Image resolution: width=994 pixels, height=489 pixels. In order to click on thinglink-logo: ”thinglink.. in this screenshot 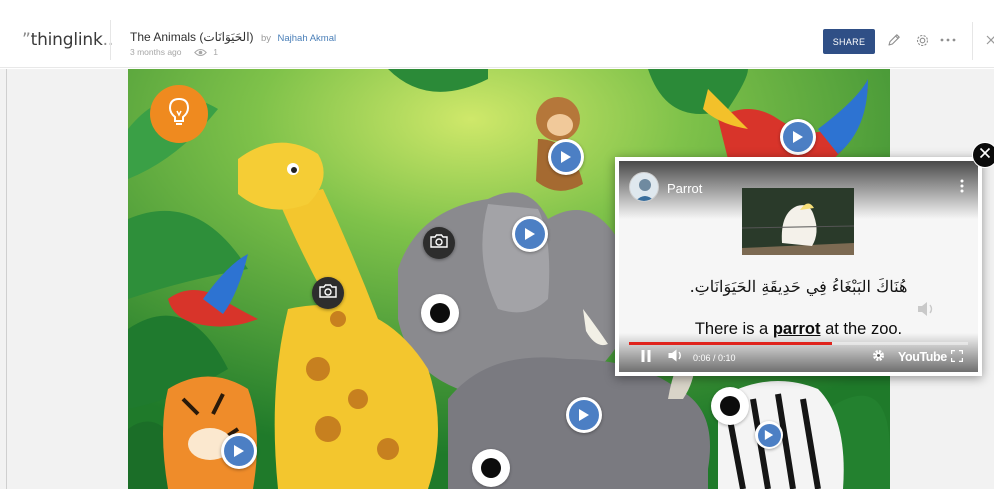, I will do `click(67, 40)`.